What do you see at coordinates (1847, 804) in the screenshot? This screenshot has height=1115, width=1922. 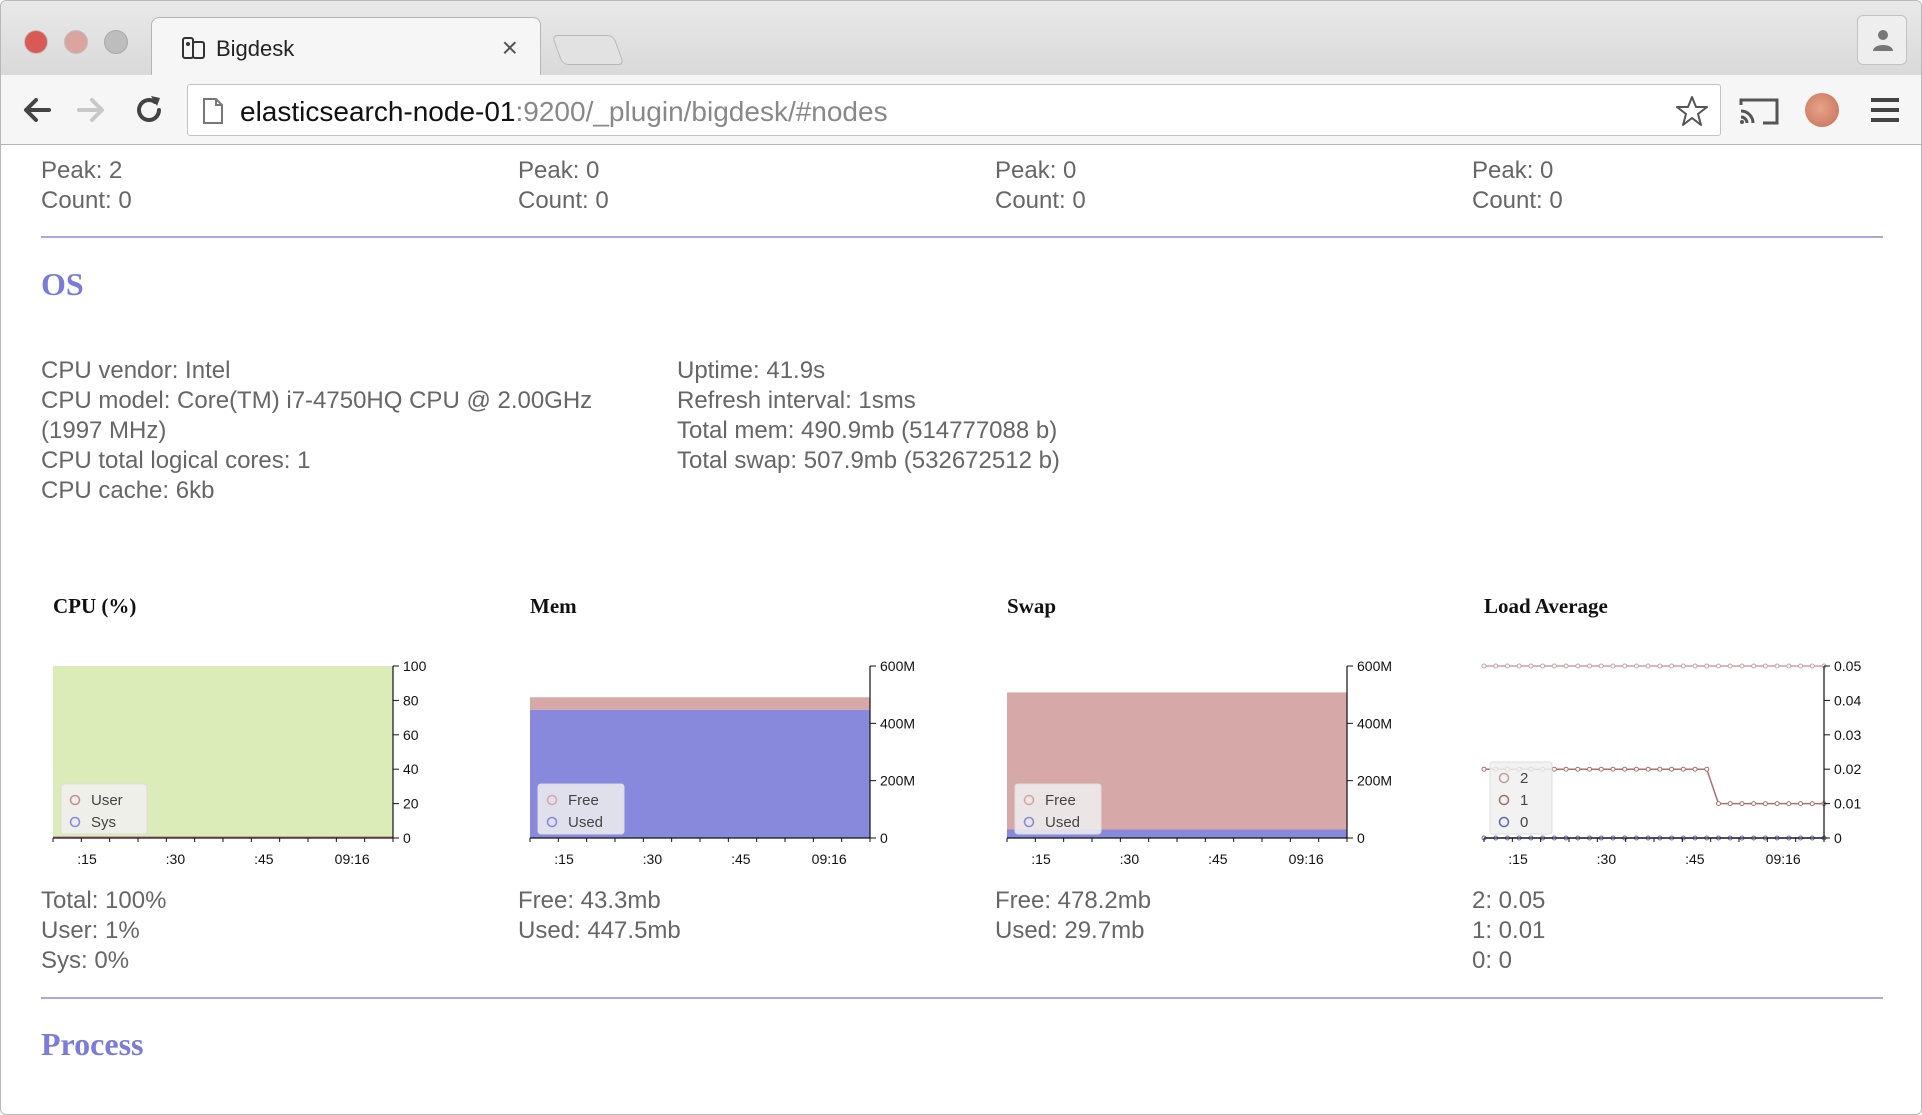 I see `y-tick-label: 0.01` at bounding box center [1847, 804].